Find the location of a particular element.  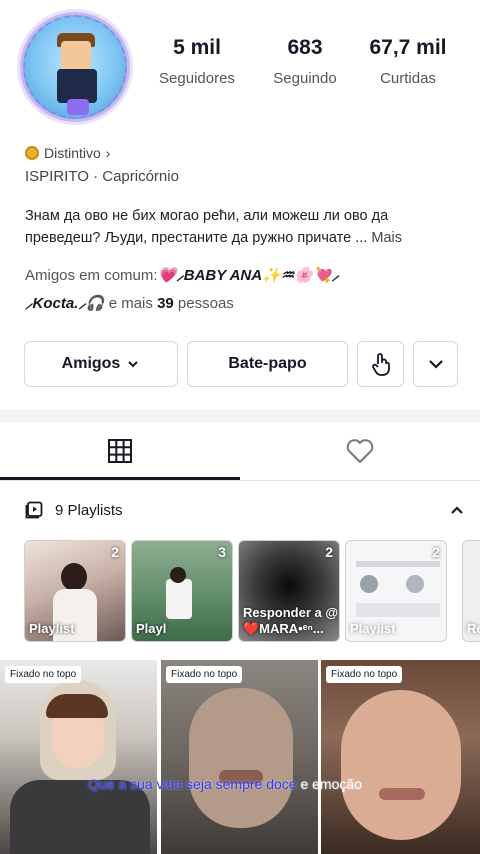

playlist-title: Playl is located at coordinates (151, 628).